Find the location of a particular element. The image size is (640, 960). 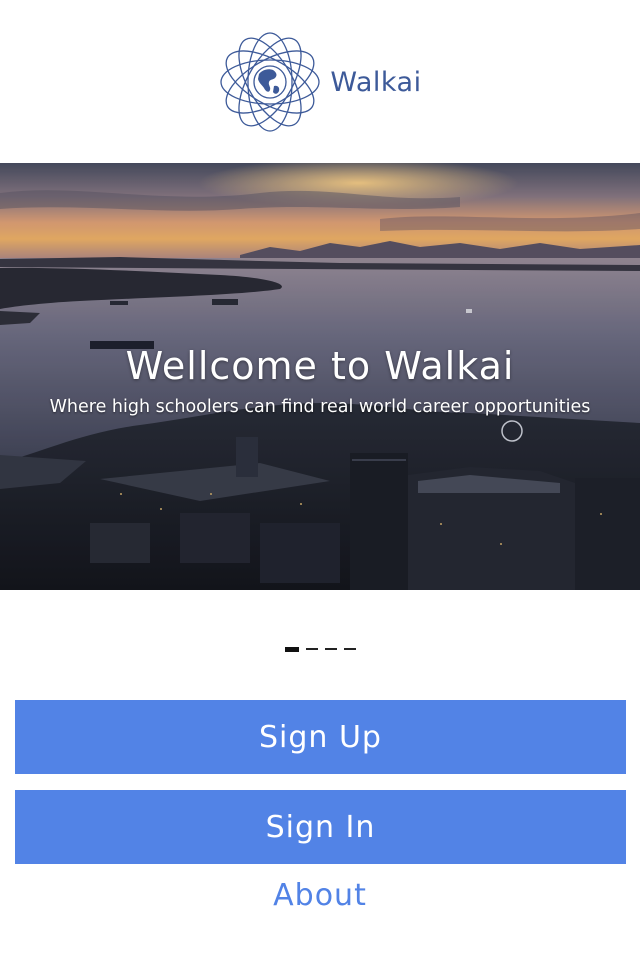

globe-orbit-icon is located at coordinates (270, 81).